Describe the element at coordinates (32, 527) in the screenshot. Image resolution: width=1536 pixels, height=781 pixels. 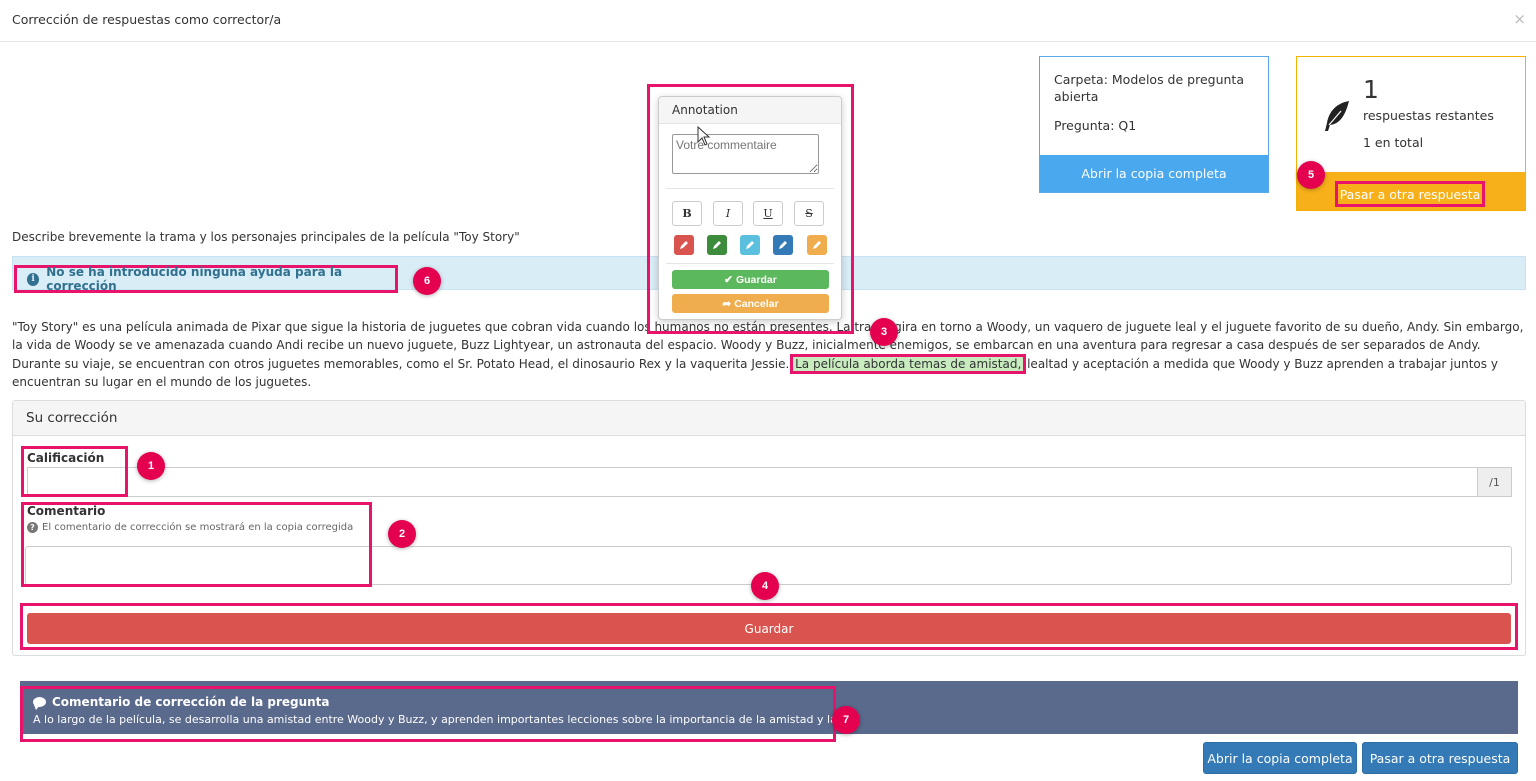
I see `question-mark-icon: ?` at that location.